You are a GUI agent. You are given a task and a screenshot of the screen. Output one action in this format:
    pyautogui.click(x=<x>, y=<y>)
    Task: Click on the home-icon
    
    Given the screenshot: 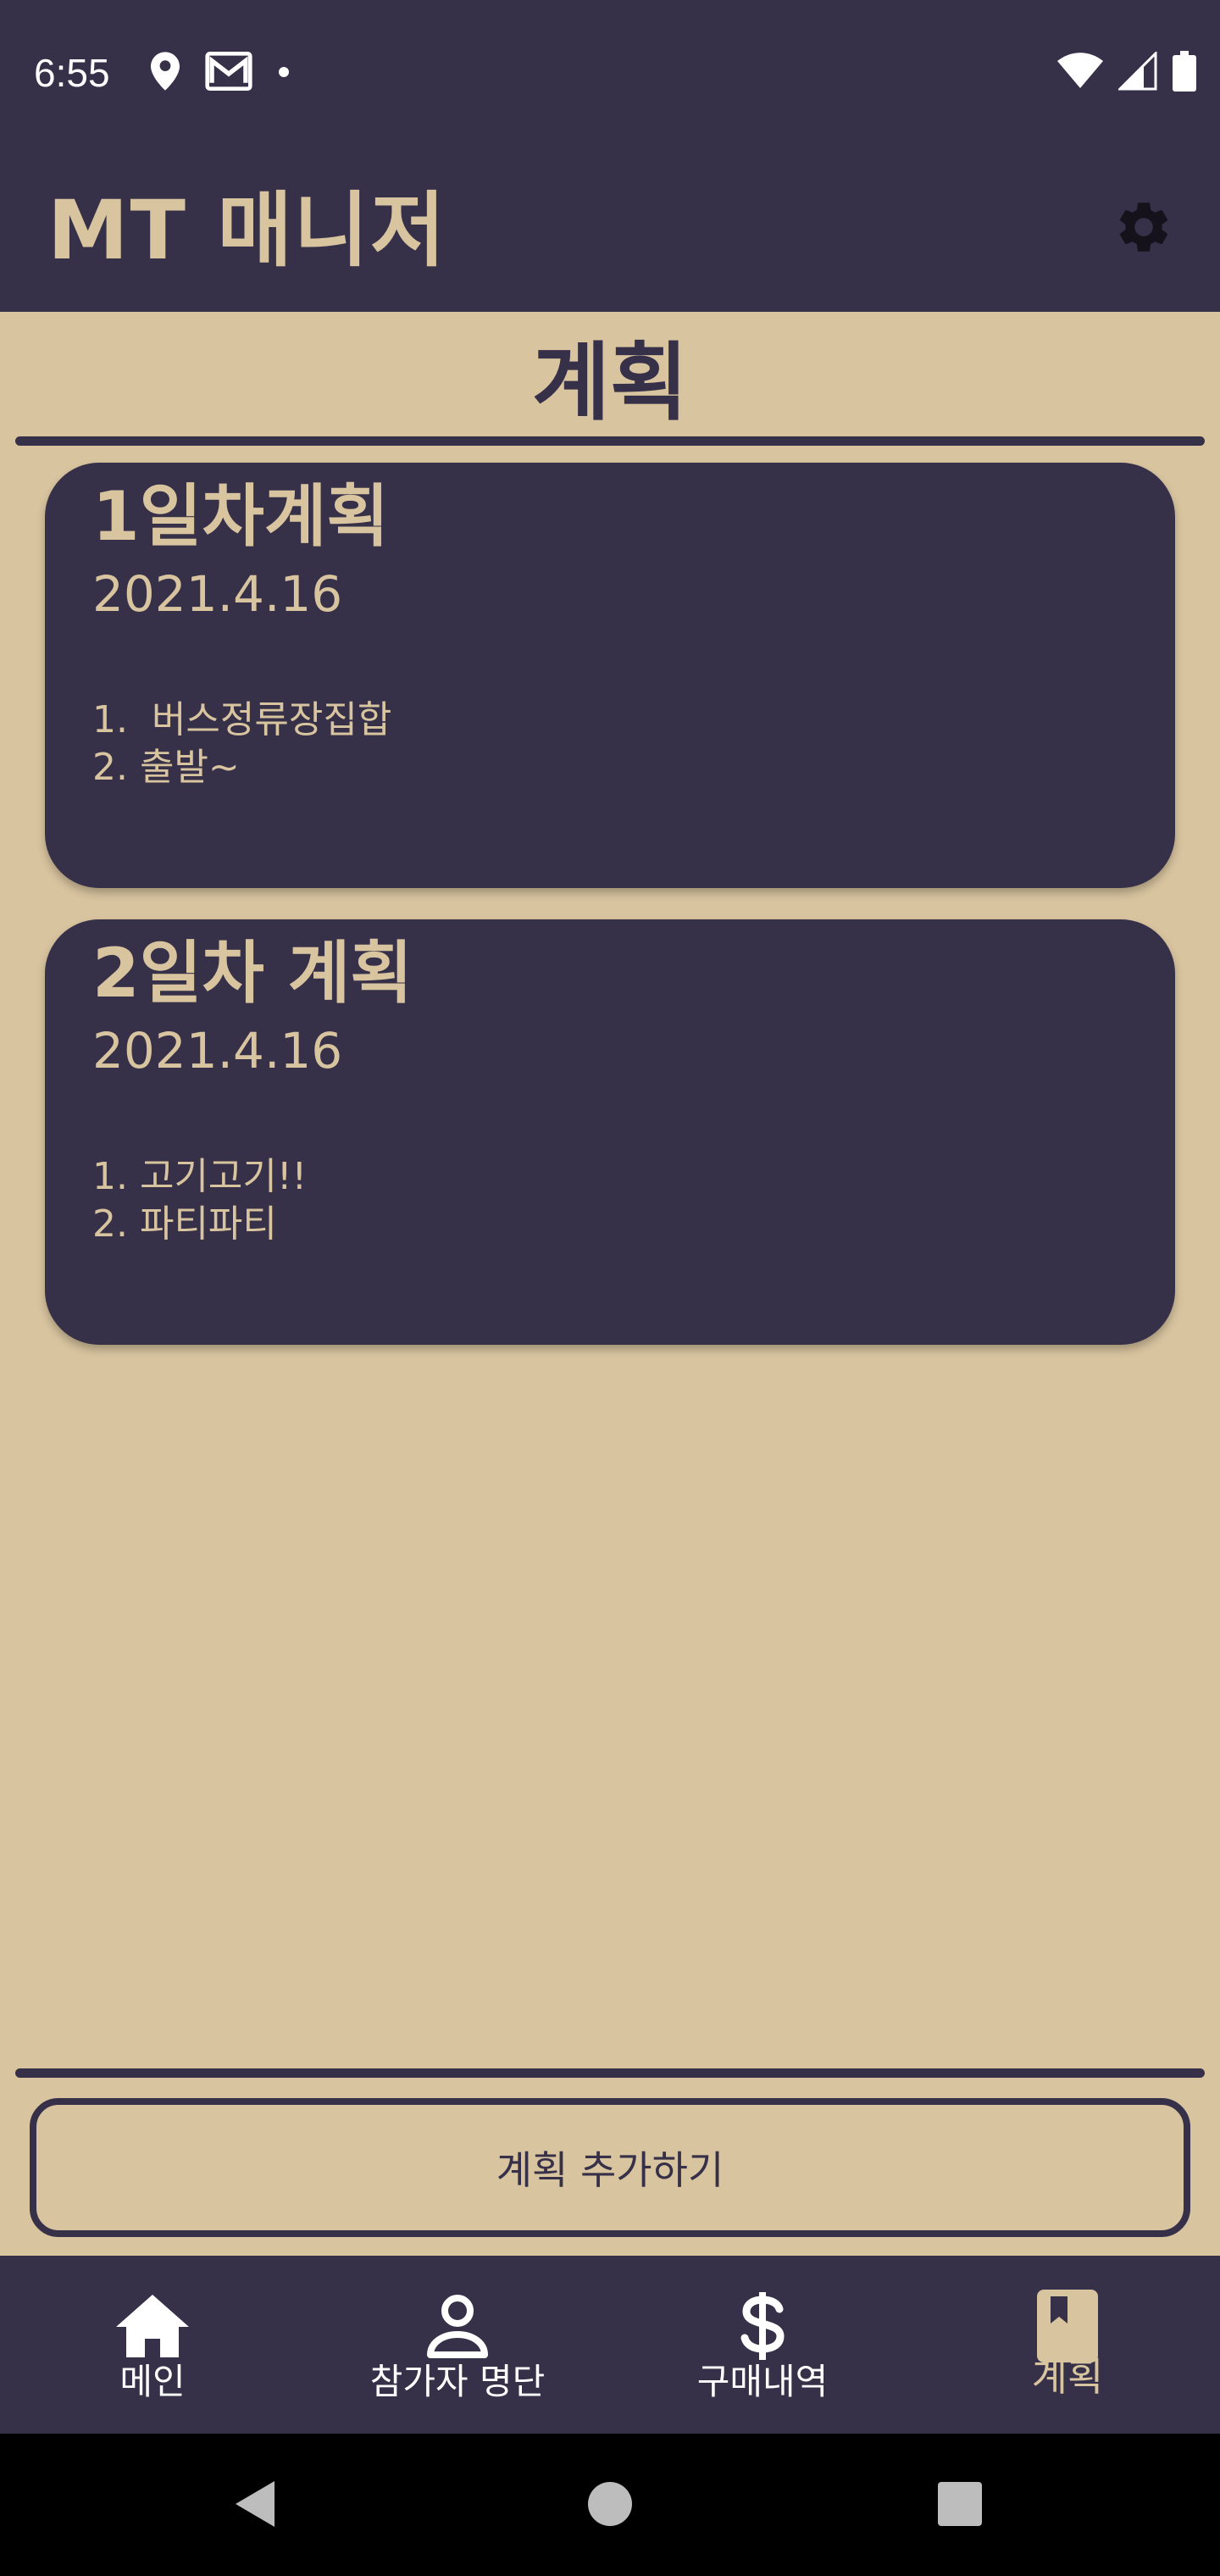 What is the action you would take?
    pyautogui.click(x=152, y=2326)
    